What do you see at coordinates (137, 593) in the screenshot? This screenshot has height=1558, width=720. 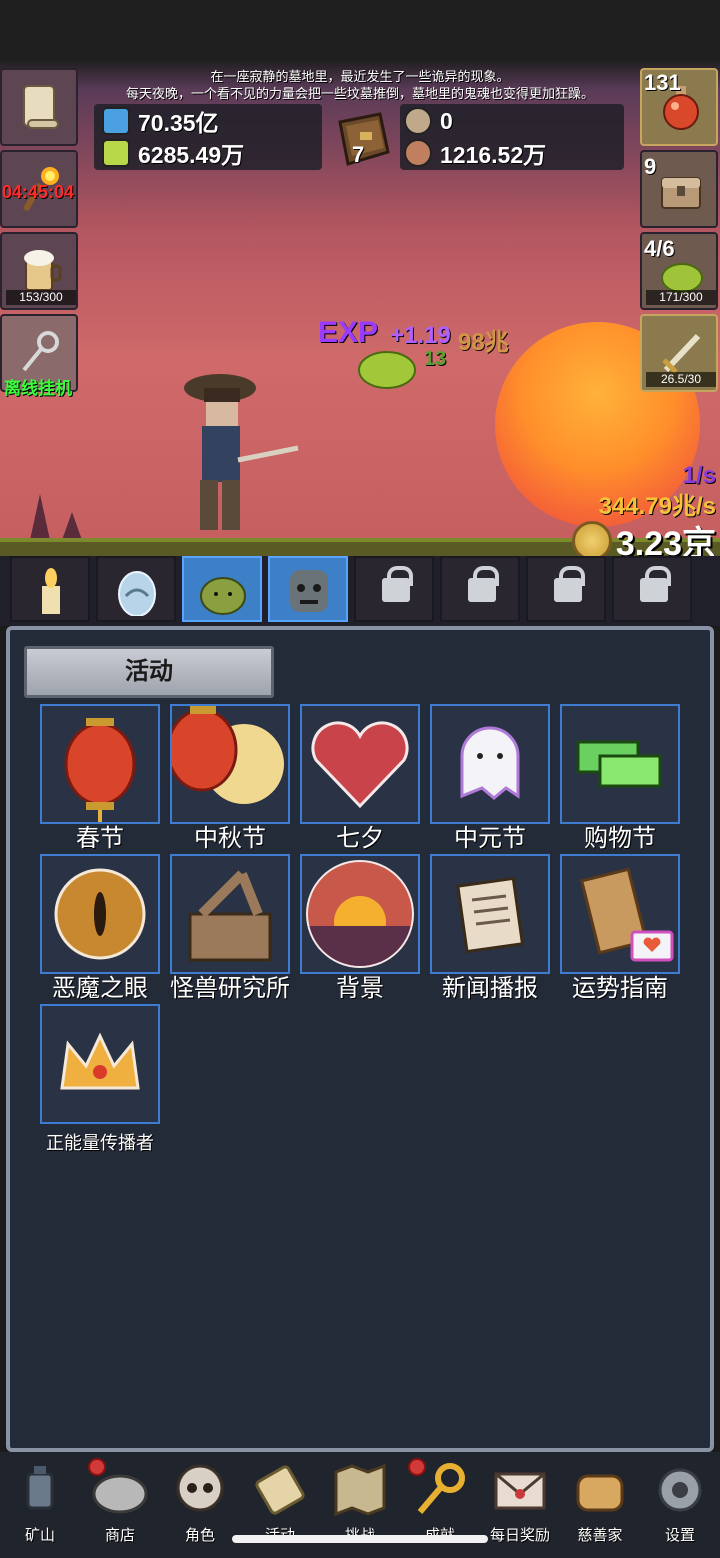 I see `egg-icon` at bounding box center [137, 593].